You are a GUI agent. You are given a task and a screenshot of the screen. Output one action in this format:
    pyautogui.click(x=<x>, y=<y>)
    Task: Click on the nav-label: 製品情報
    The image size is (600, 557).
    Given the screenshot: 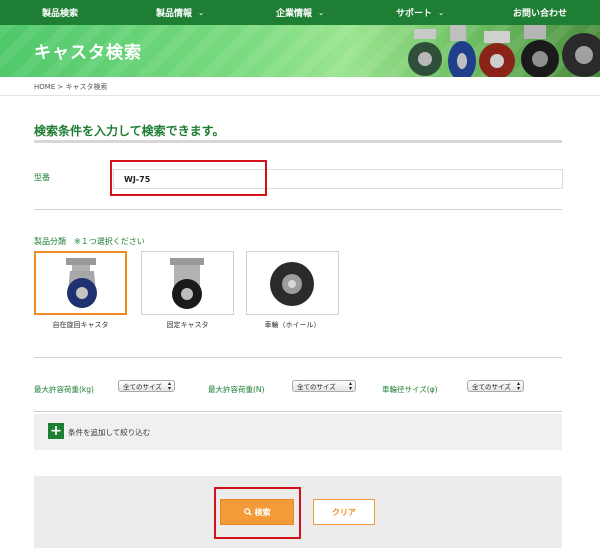 What is the action you would take?
    pyautogui.click(x=174, y=14)
    